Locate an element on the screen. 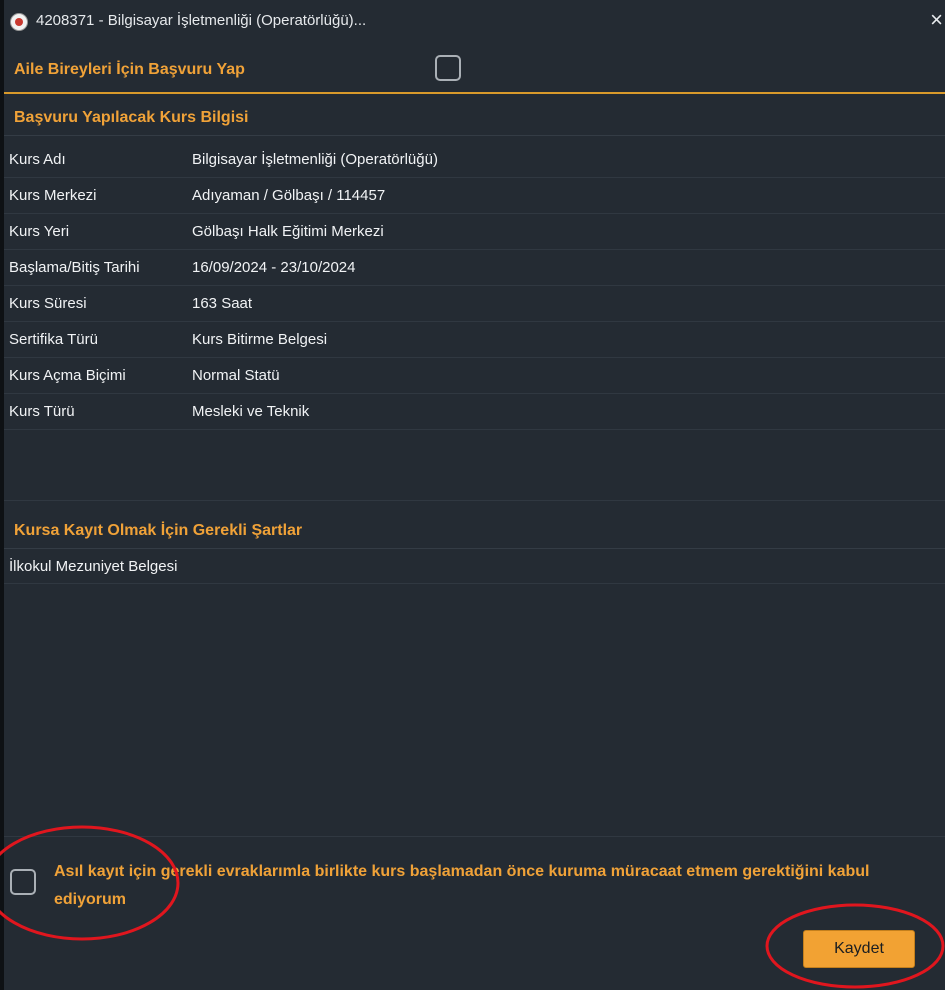 The height and width of the screenshot is (990, 945). family-application-label: Aile Bireyleri İçin Başvuru Yap is located at coordinates (129, 69).